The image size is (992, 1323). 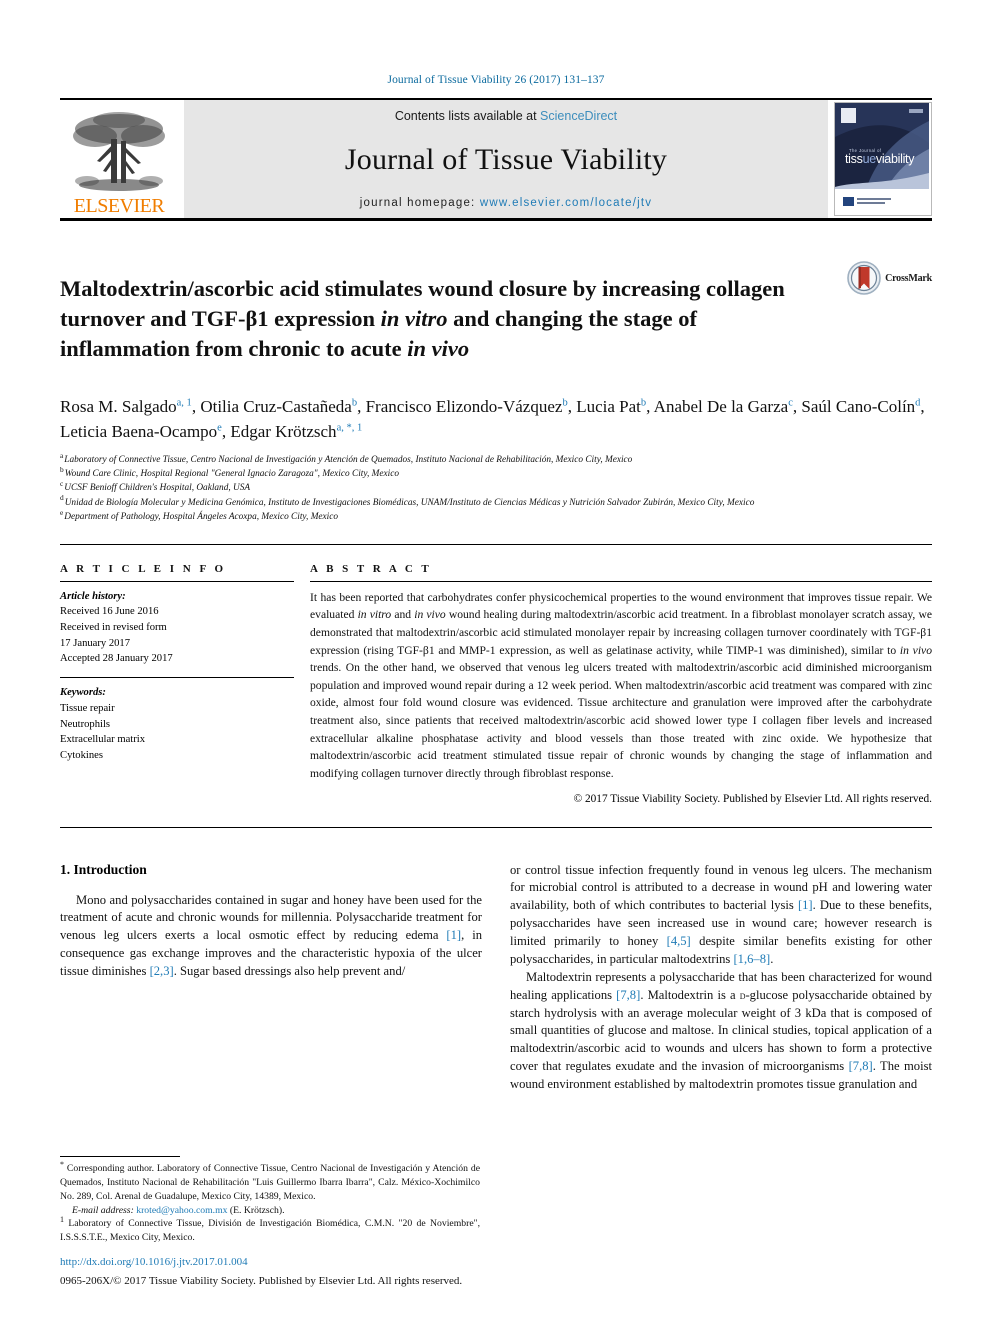 What do you see at coordinates (621, 581) in the screenshot?
I see `abstract-rule` at bounding box center [621, 581].